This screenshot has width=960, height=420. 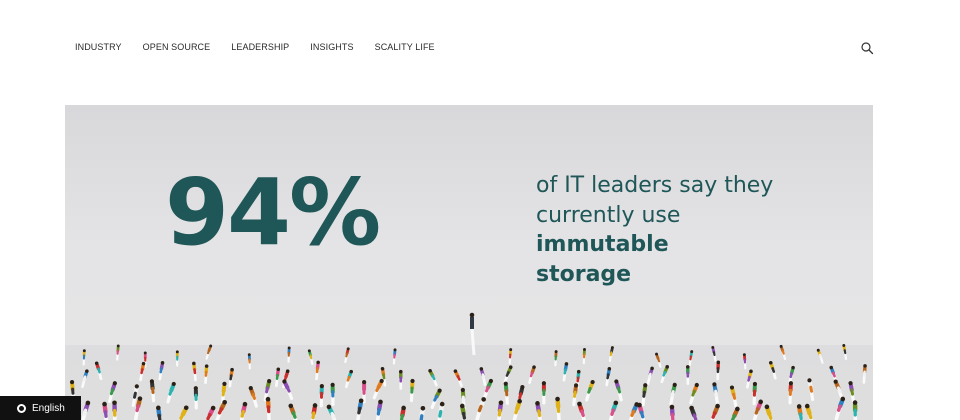 I want to click on nav-item-scality-life: SCALITY LIFE, so click(x=405, y=47).